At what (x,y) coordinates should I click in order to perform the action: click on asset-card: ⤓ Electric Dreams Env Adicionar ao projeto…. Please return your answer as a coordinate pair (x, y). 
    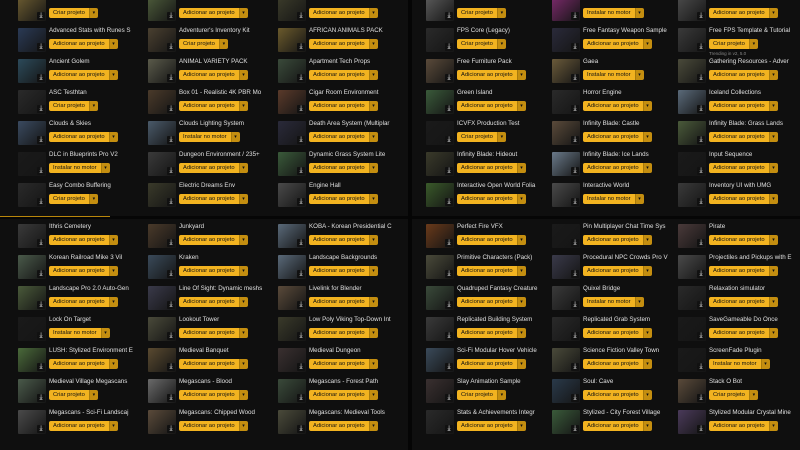
    Looking at the image, I should click on (213, 199).